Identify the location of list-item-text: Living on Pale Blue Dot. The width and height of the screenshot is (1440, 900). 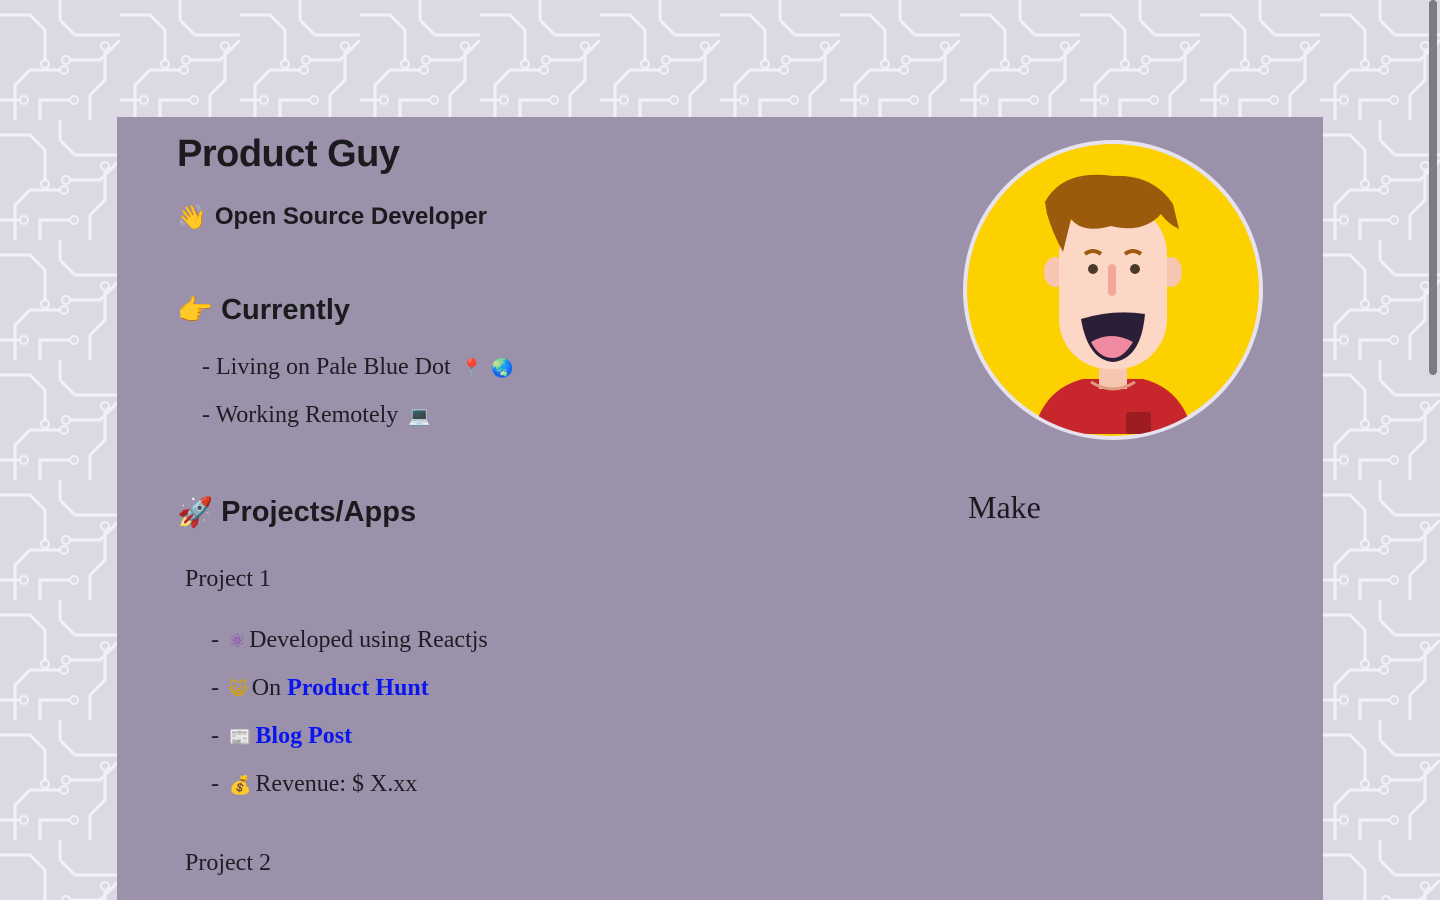
(333, 367).